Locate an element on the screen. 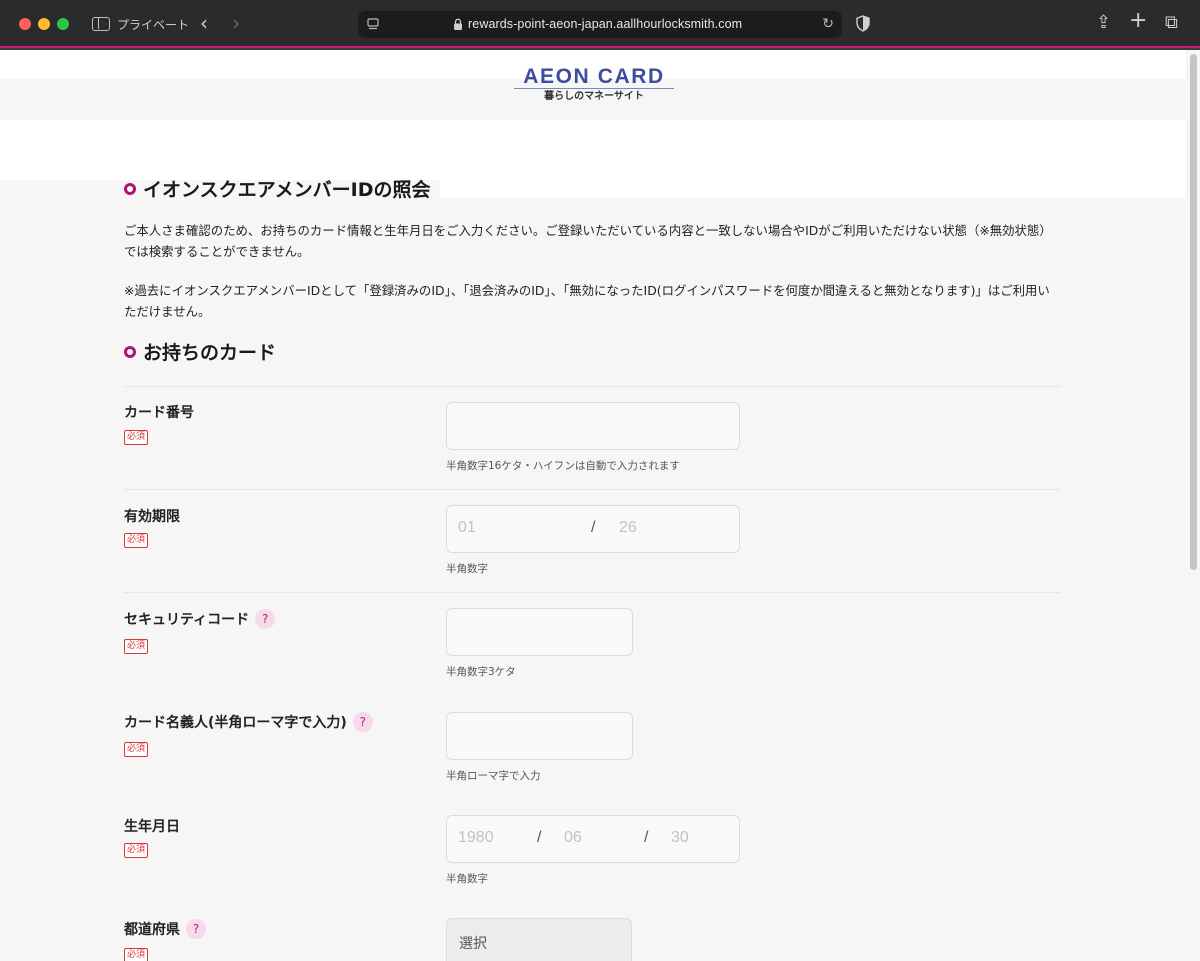 This screenshot has height=961, width=1200. minimize-window-button is located at coordinates (44, 24).